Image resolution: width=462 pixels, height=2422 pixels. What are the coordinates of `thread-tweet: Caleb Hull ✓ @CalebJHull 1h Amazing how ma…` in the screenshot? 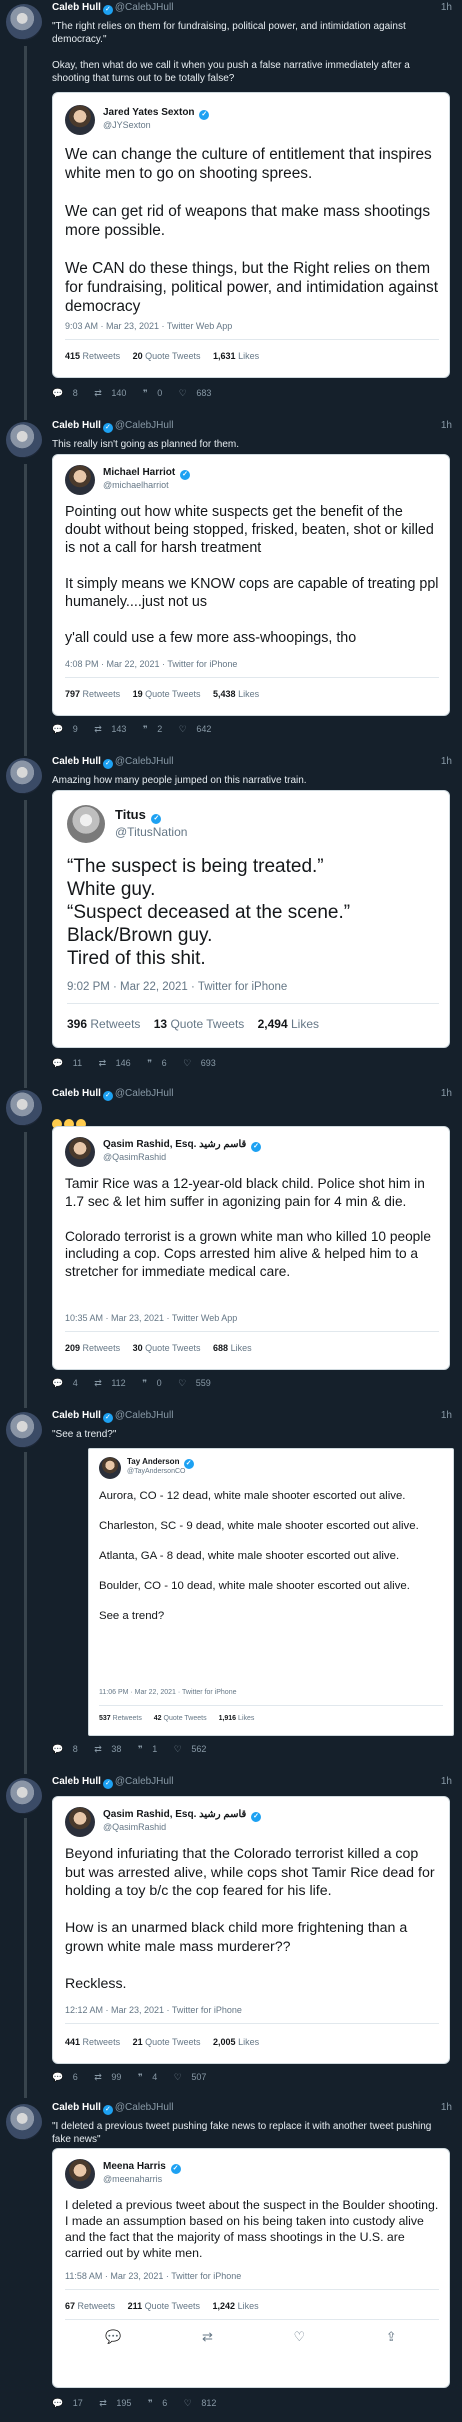 It's located at (231, 920).